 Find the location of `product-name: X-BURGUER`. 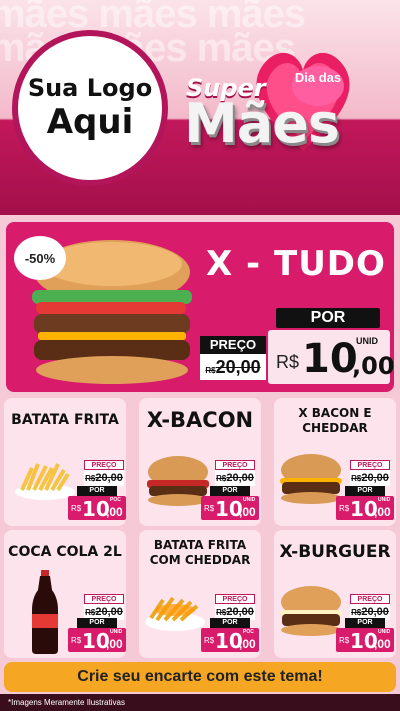

product-name: X-BURGUER is located at coordinates (335, 552).